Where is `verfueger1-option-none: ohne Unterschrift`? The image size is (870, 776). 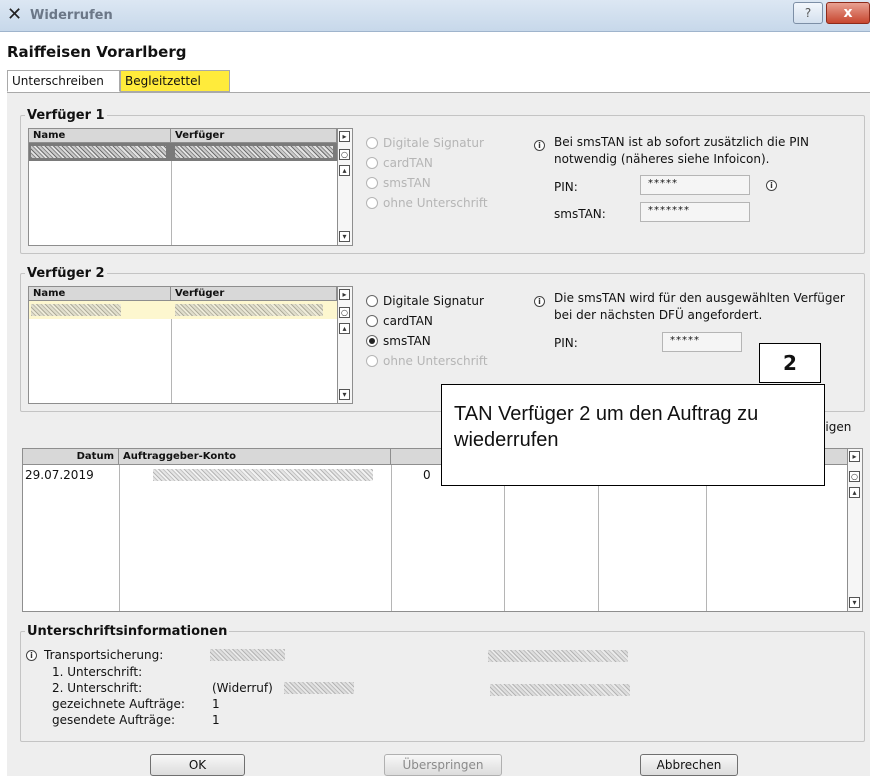
verfueger1-option-none: ohne Unterschrift is located at coordinates (427, 203).